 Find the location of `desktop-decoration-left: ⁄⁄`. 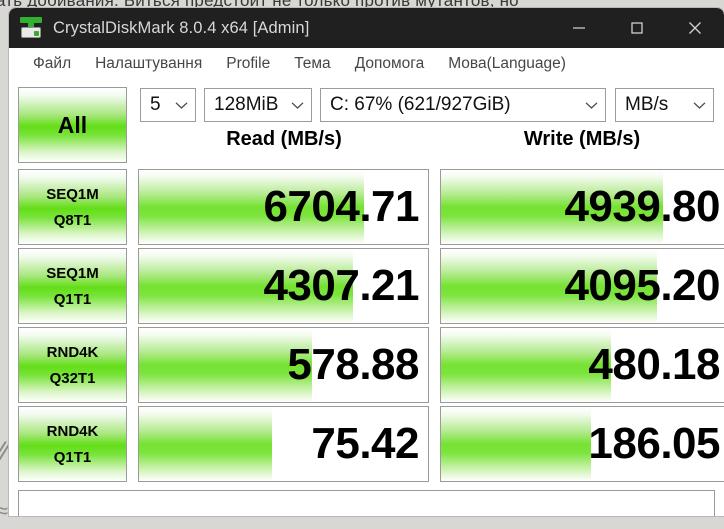

desktop-decoration-left: ⁄⁄ is located at coordinates (4, 452).